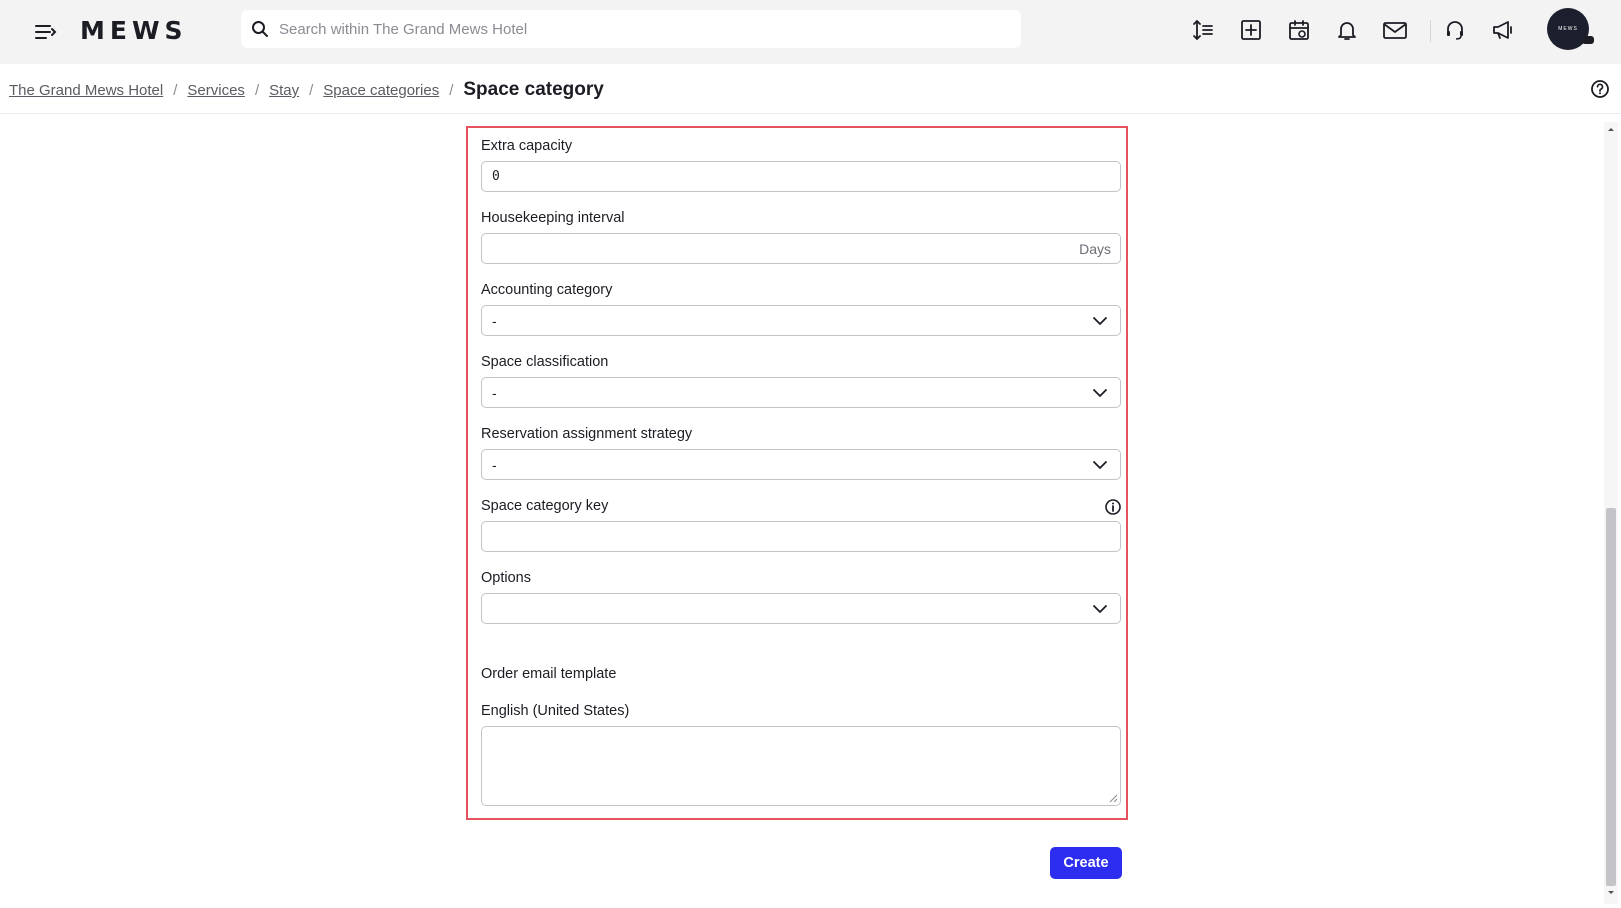 The width and height of the screenshot is (1621, 908). What do you see at coordinates (533, 89) in the screenshot?
I see `page-title: Space category` at bounding box center [533, 89].